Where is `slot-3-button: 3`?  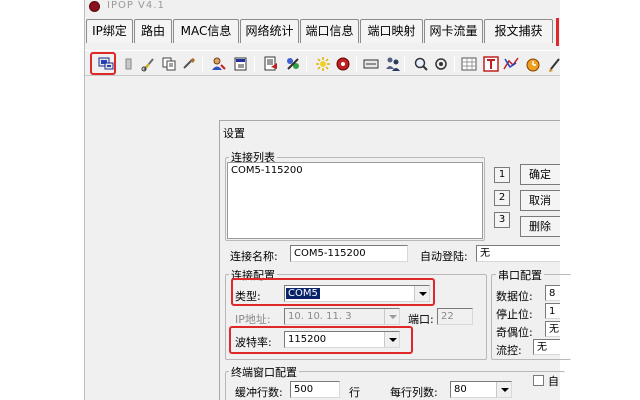
slot-3-button: 3 is located at coordinates (502, 220).